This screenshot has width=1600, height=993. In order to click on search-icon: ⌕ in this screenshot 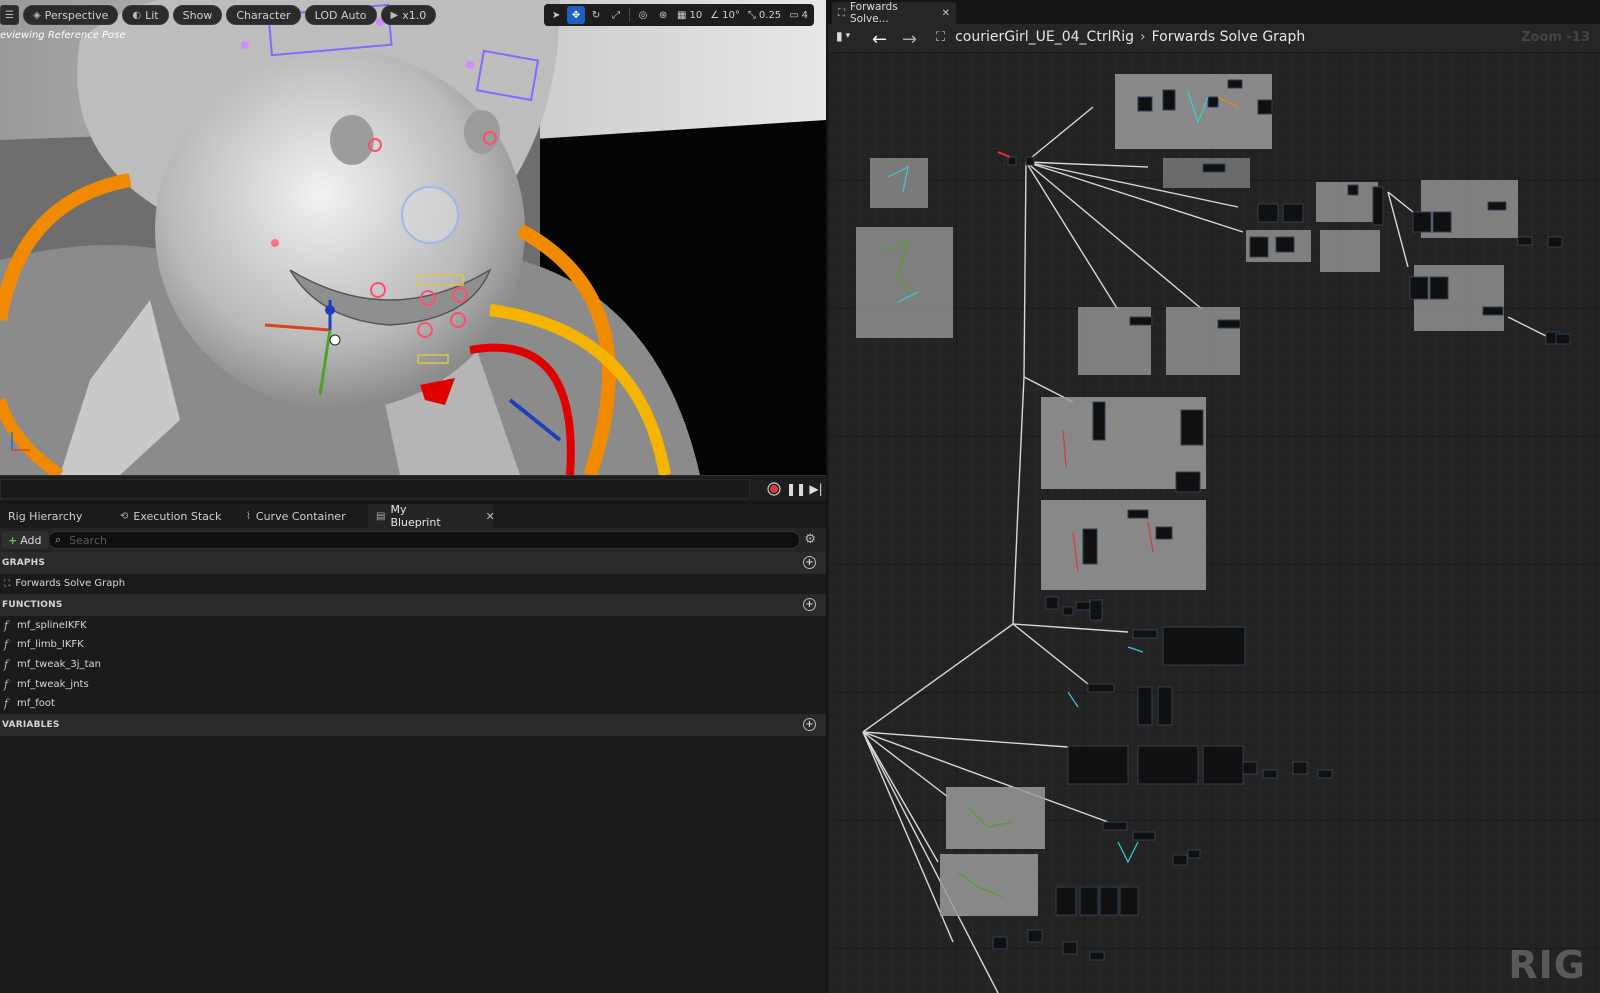, I will do `click(58, 539)`.